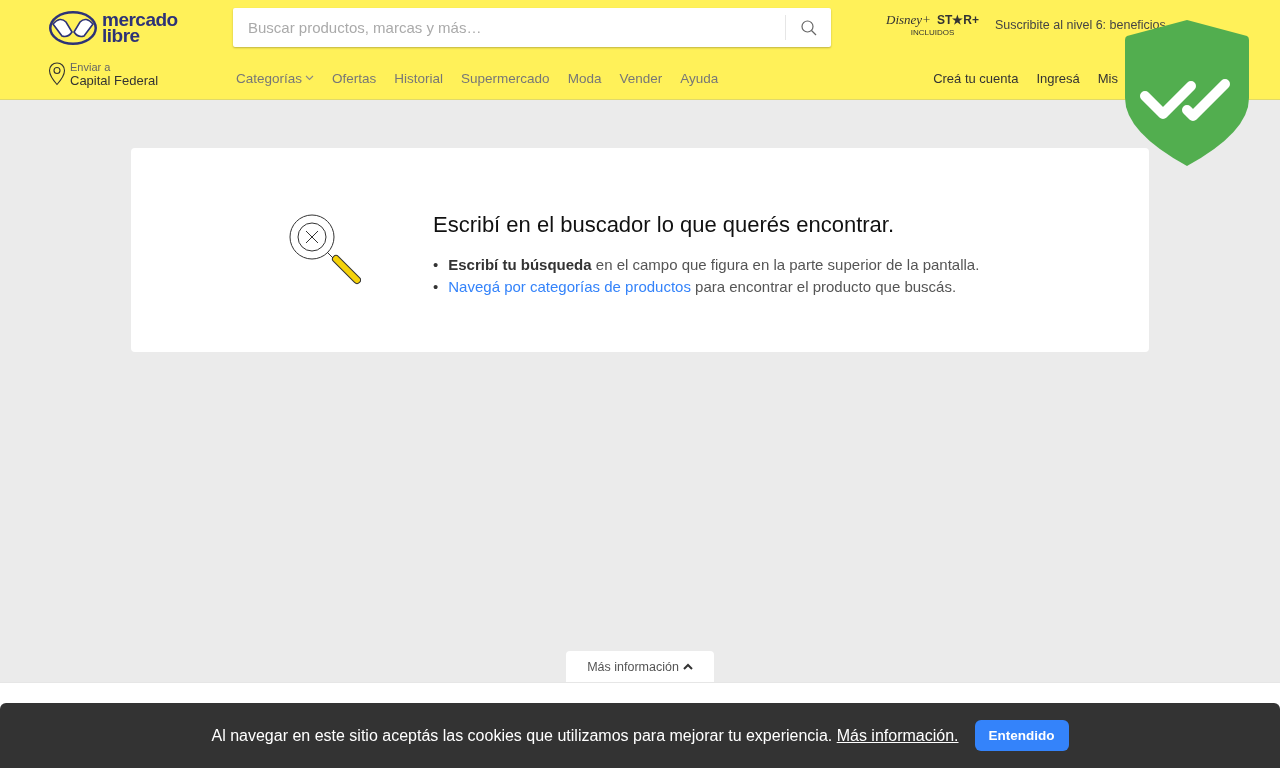  What do you see at coordinates (505, 78) in the screenshot?
I see `nav-link: Supermercado` at bounding box center [505, 78].